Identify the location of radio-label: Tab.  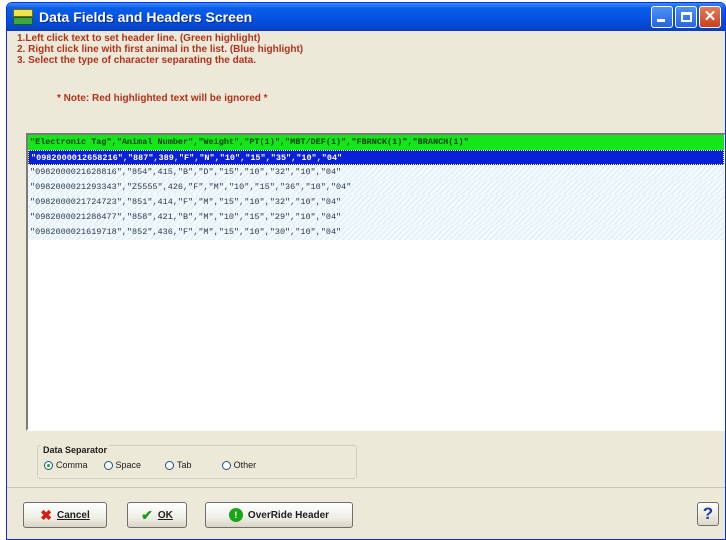
(184, 465).